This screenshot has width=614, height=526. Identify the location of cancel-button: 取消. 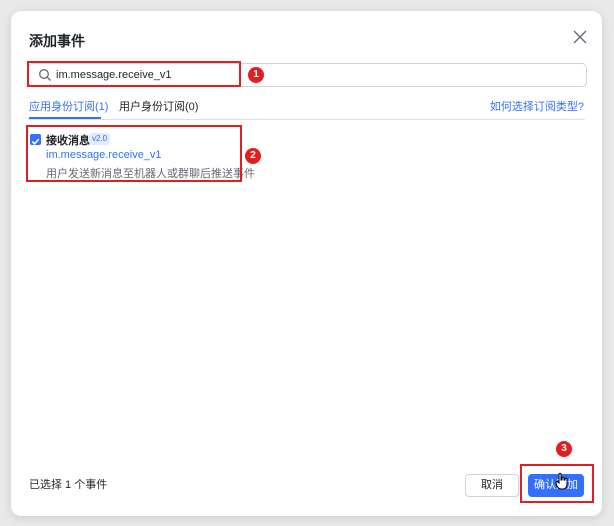
(492, 485).